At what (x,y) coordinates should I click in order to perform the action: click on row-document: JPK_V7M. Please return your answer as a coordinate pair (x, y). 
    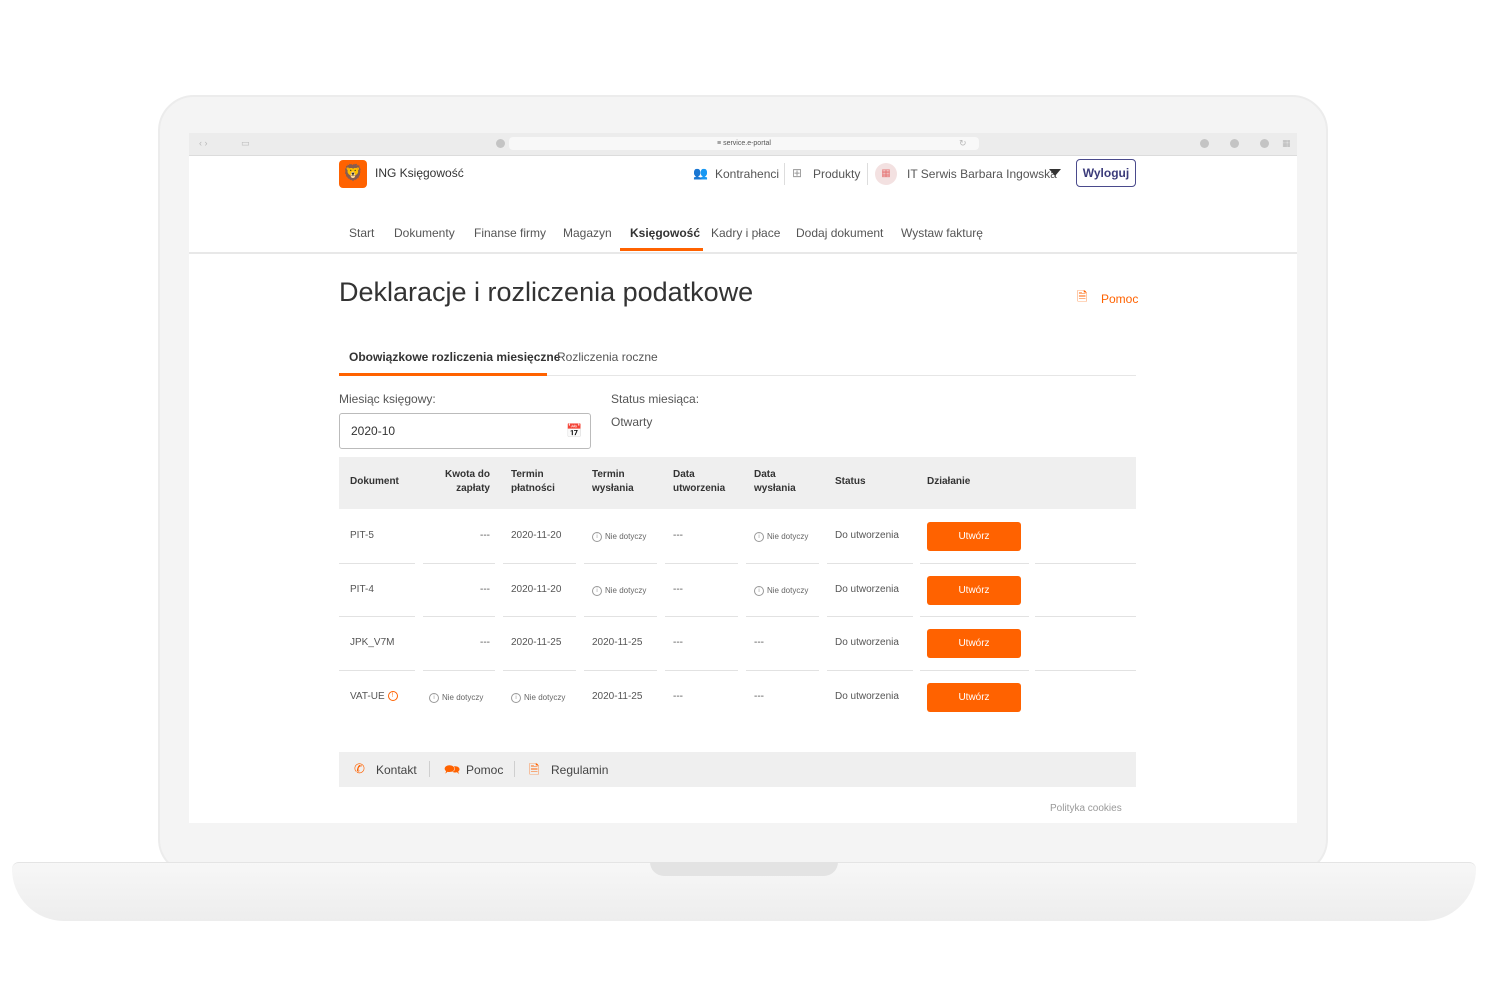
    Looking at the image, I should click on (372, 642).